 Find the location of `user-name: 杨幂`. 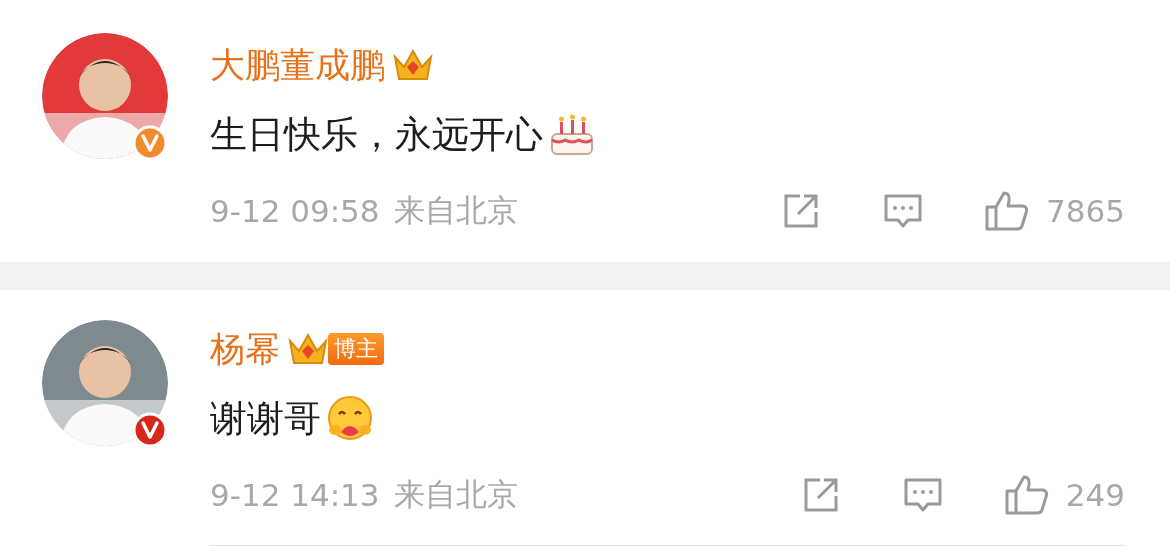

user-name: 杨幂 is located at coordinates (245, 349).